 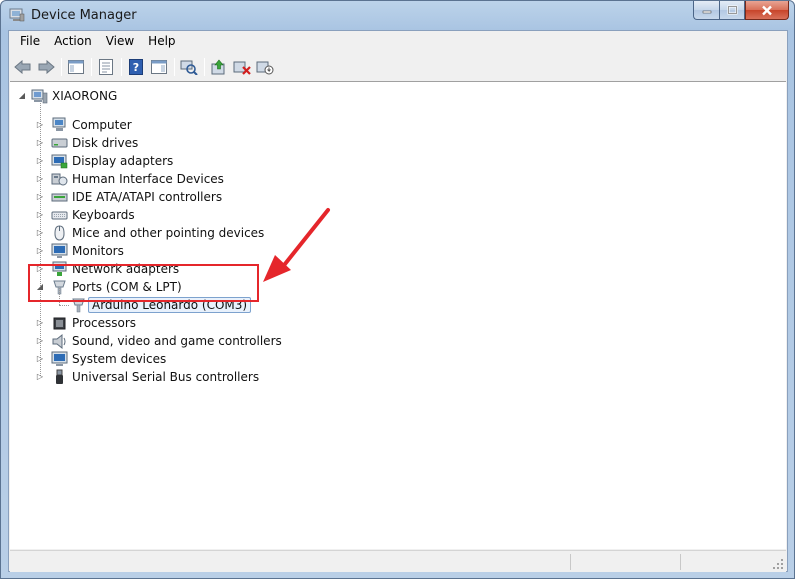 I want to click on scan-hardware-icon, so click(x=189, y=67).